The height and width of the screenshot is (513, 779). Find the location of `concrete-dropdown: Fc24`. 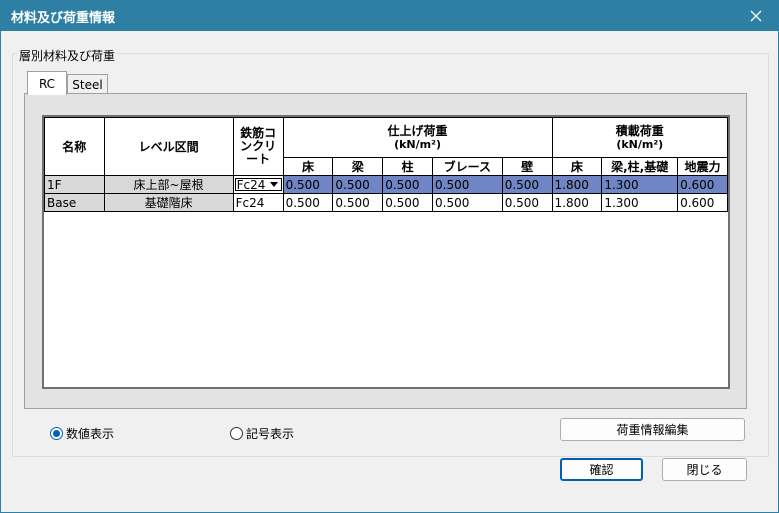

concrete-dropdown: Fc24 is located at coordinates (258, 184).